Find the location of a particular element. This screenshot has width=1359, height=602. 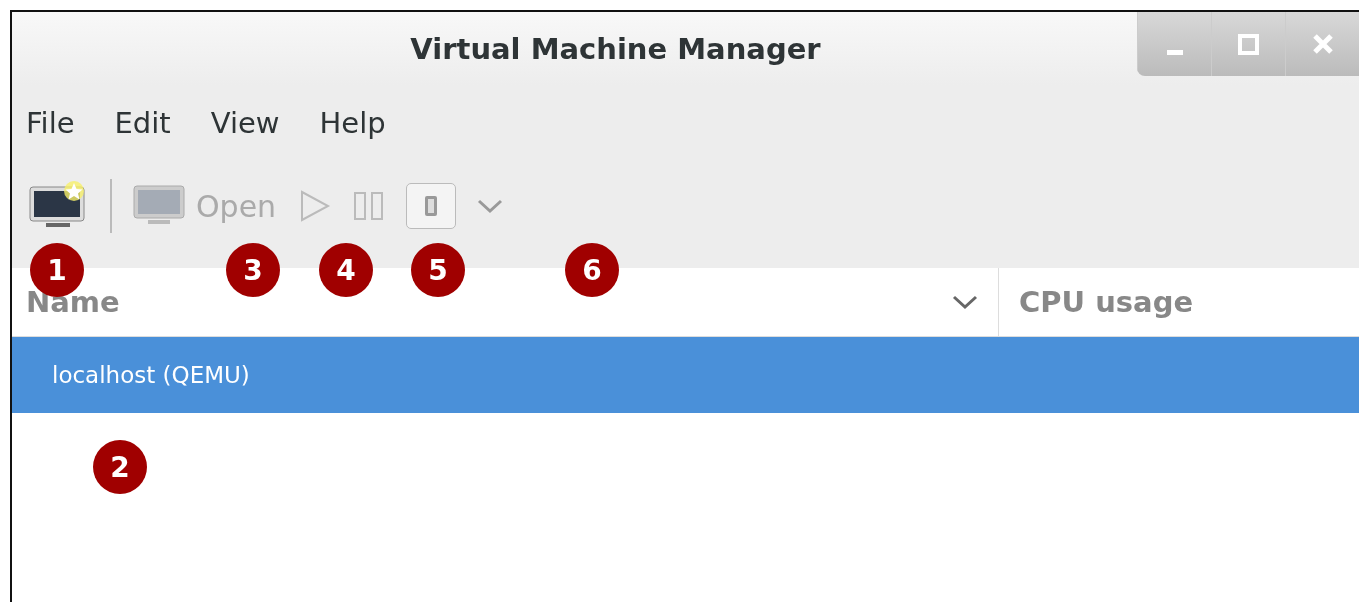

menu-item: Edit is located at coordinates (142, 122).